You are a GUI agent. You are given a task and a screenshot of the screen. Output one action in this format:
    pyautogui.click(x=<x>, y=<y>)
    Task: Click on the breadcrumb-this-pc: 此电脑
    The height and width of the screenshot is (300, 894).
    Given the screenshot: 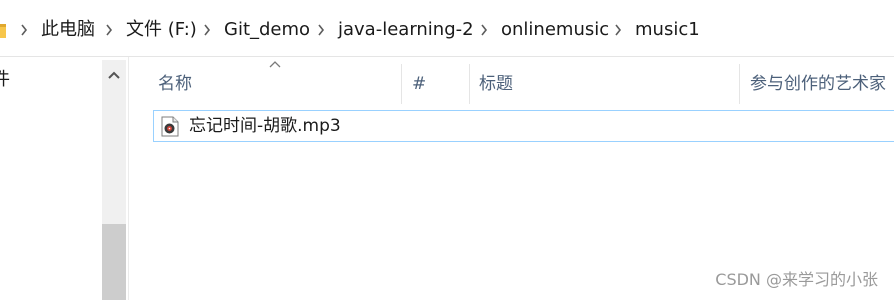 What is the action you would take?
    pyautogui.click(x=68, y=30)
    